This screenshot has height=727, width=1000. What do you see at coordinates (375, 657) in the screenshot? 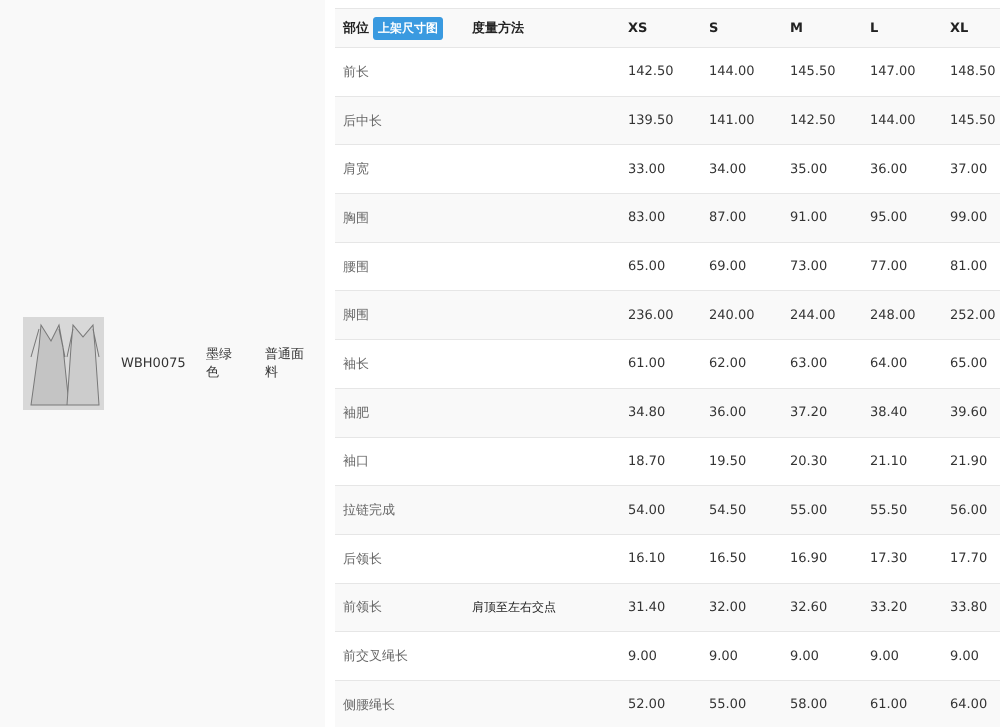
I see `table-cell-text: 前交叉绳长` at bounding box center [375, 657].